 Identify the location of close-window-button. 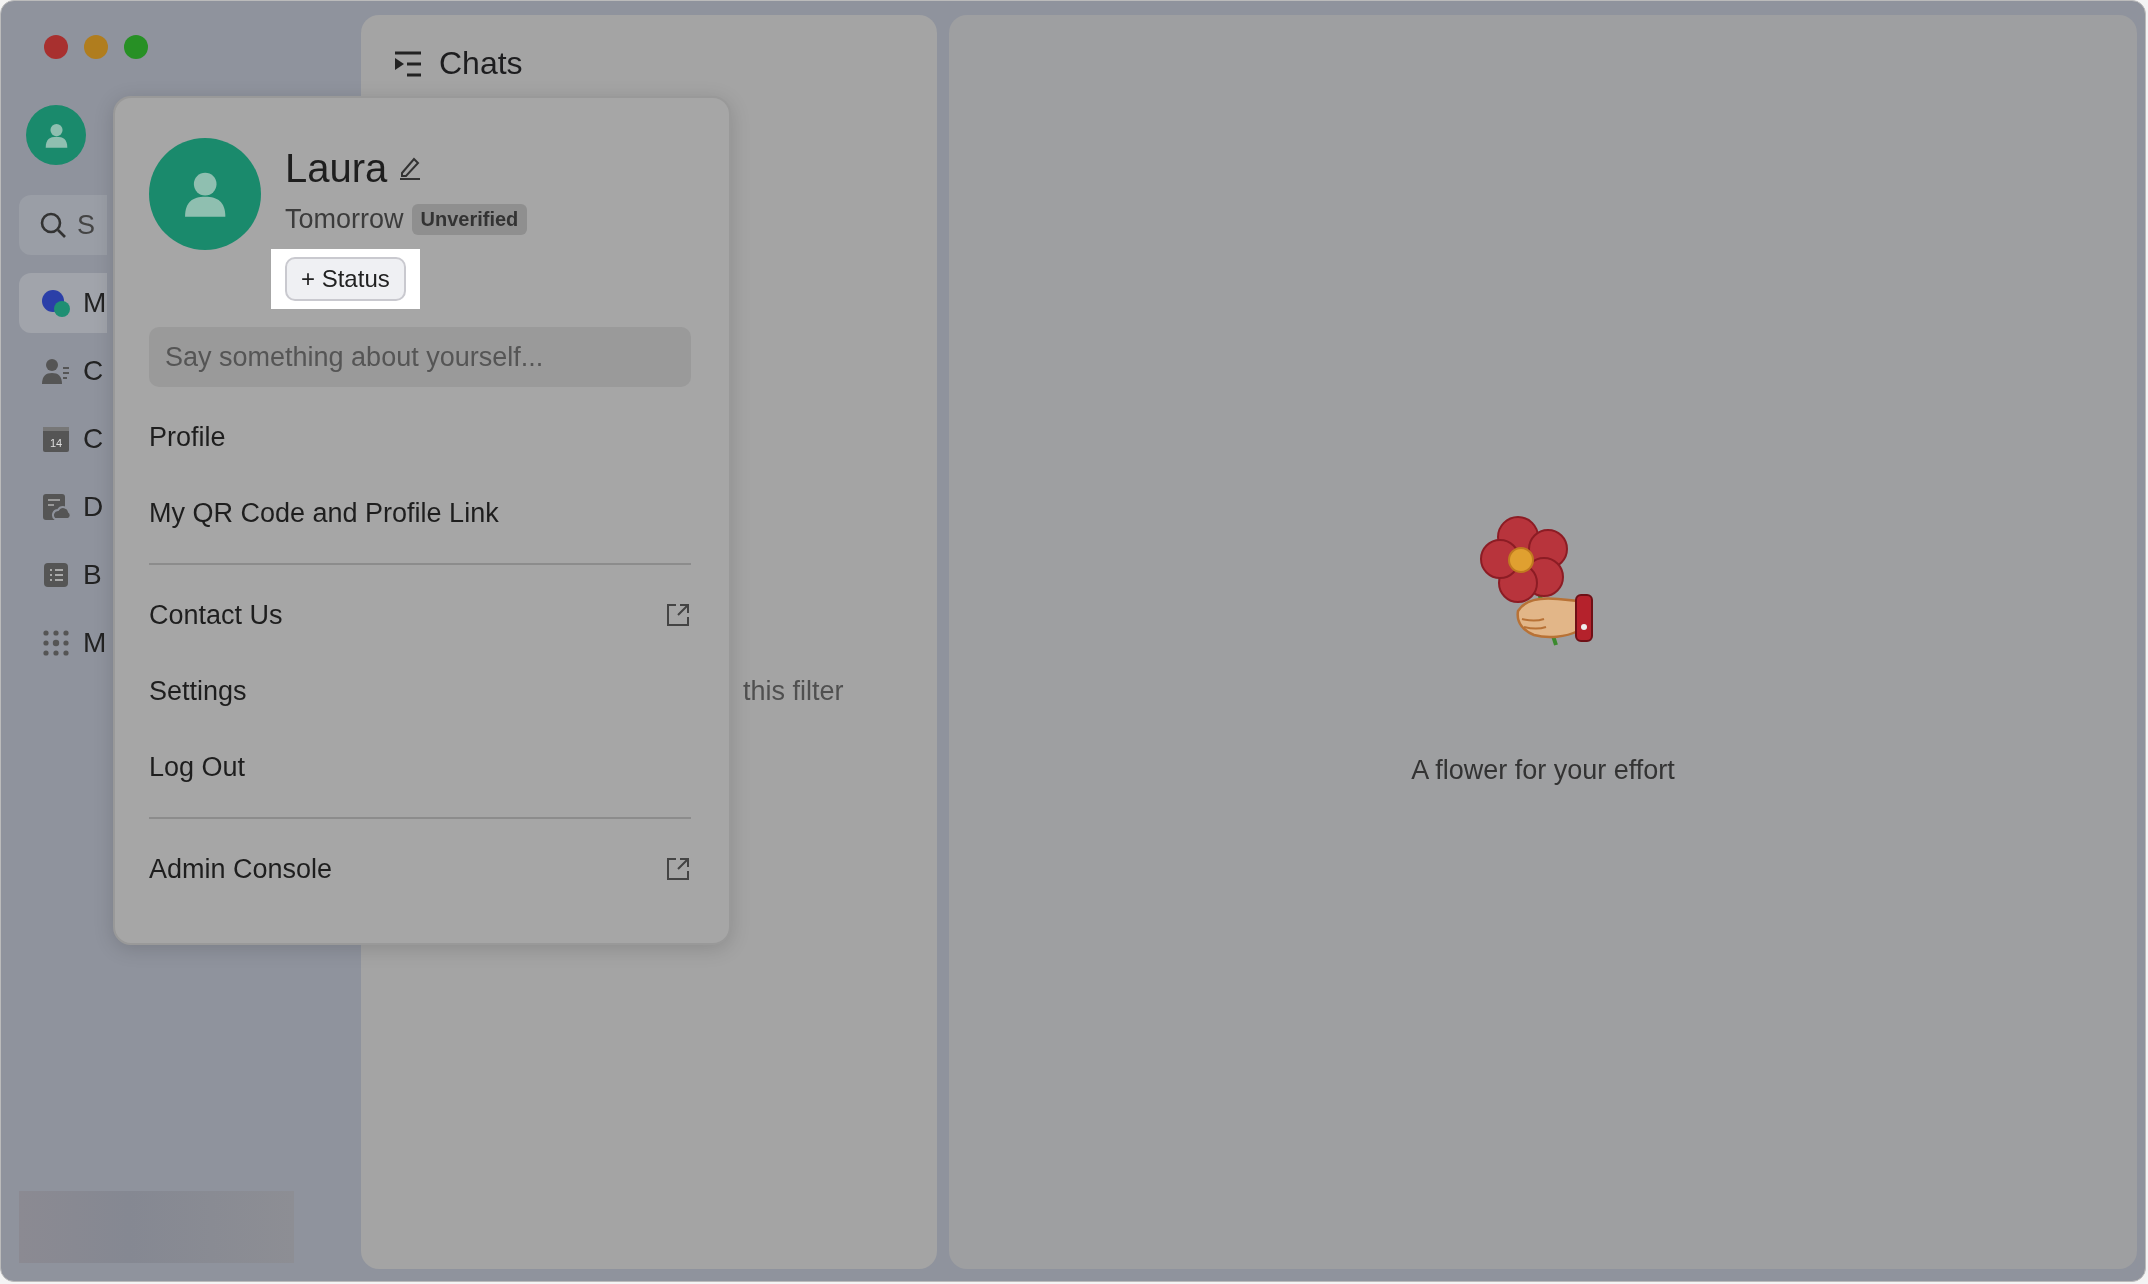
(56, 47).